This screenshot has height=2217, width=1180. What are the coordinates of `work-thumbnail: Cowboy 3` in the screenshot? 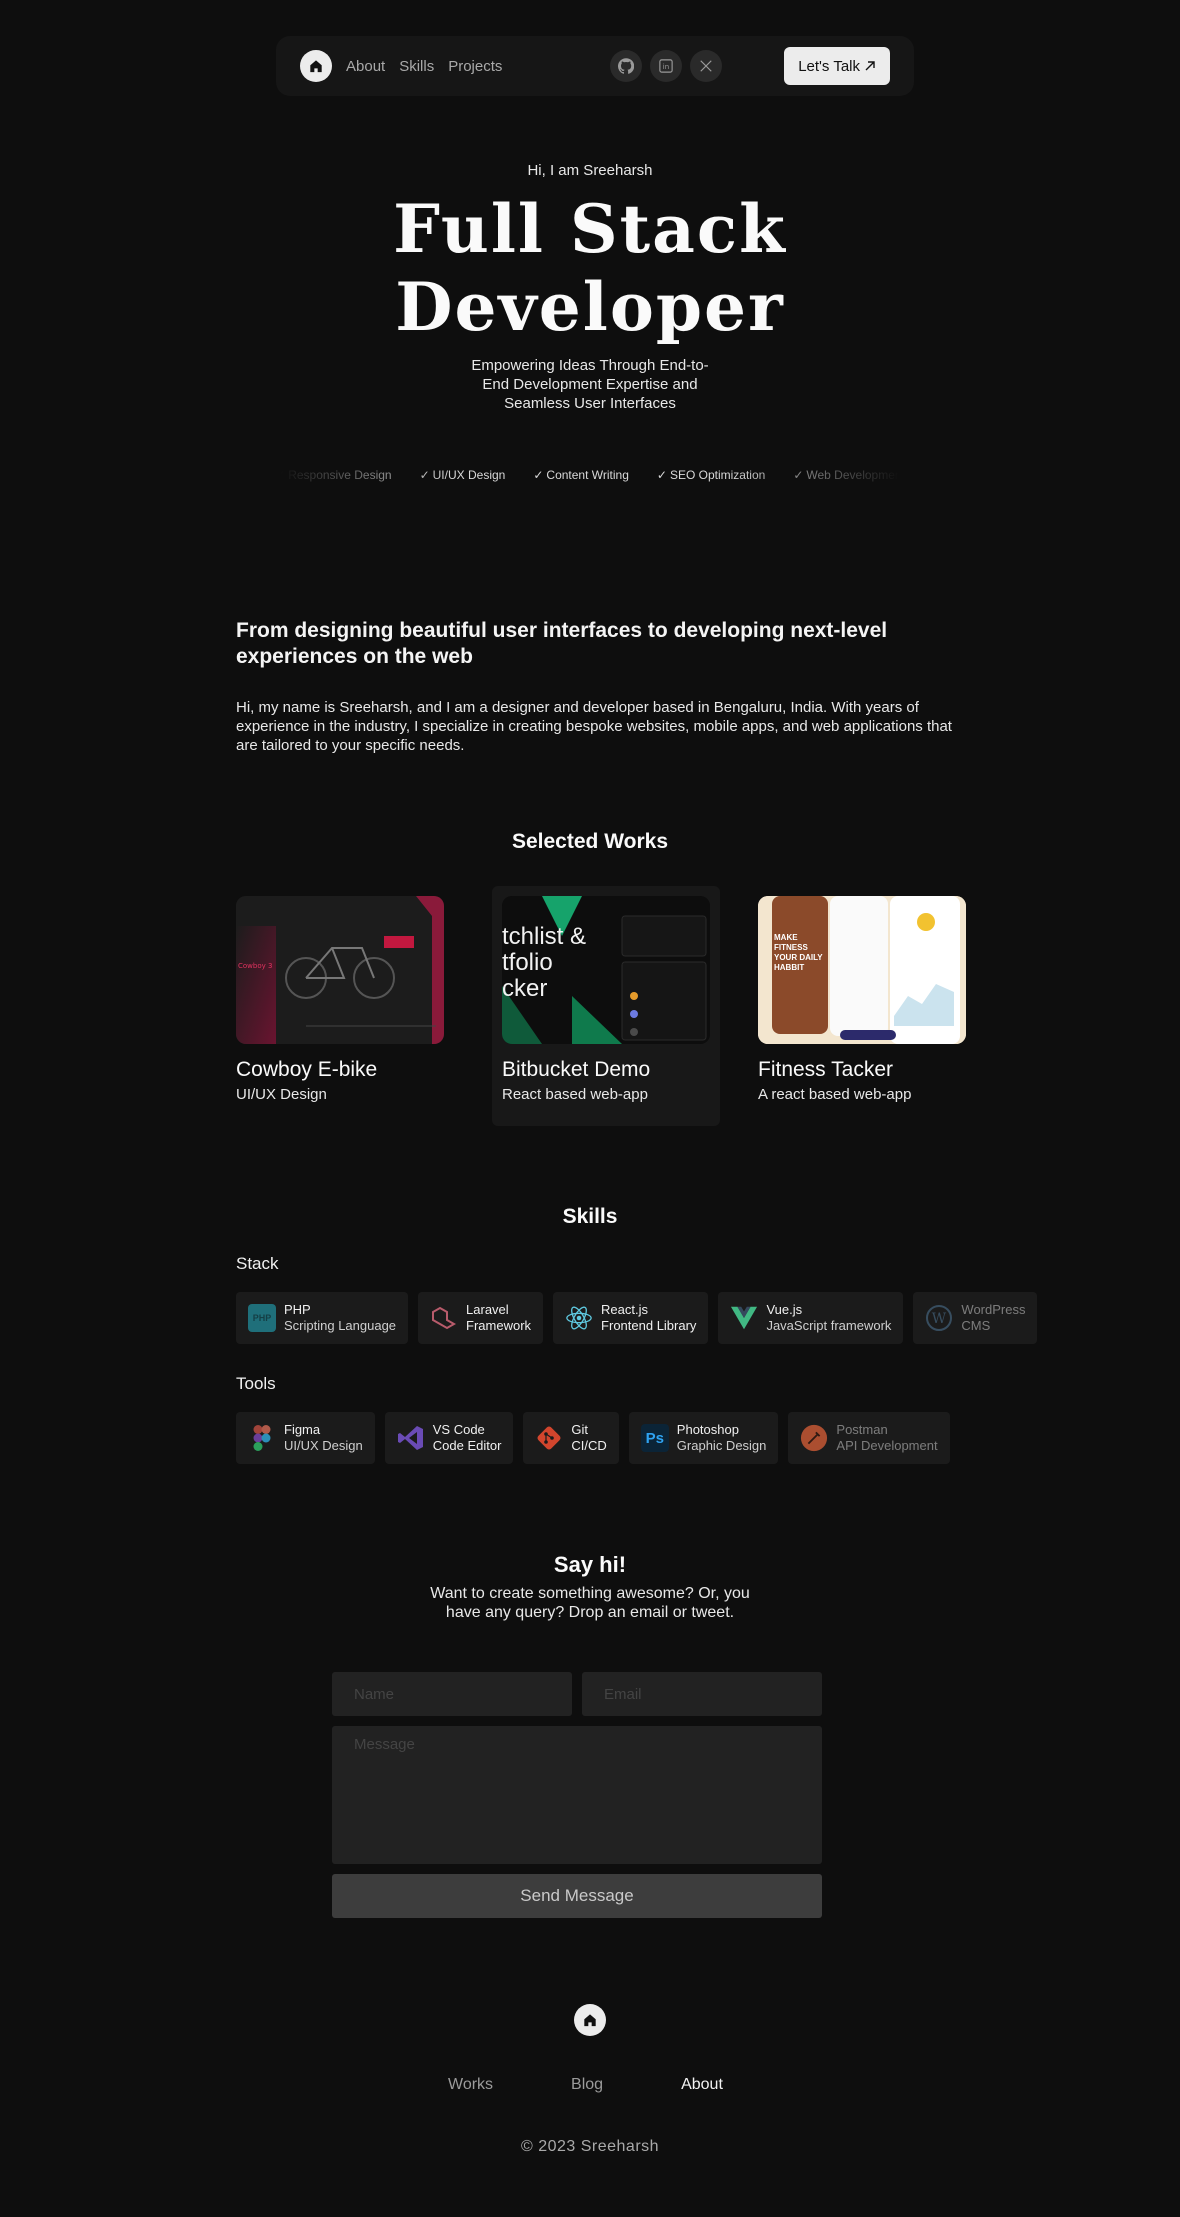 It's located at (340, 970).